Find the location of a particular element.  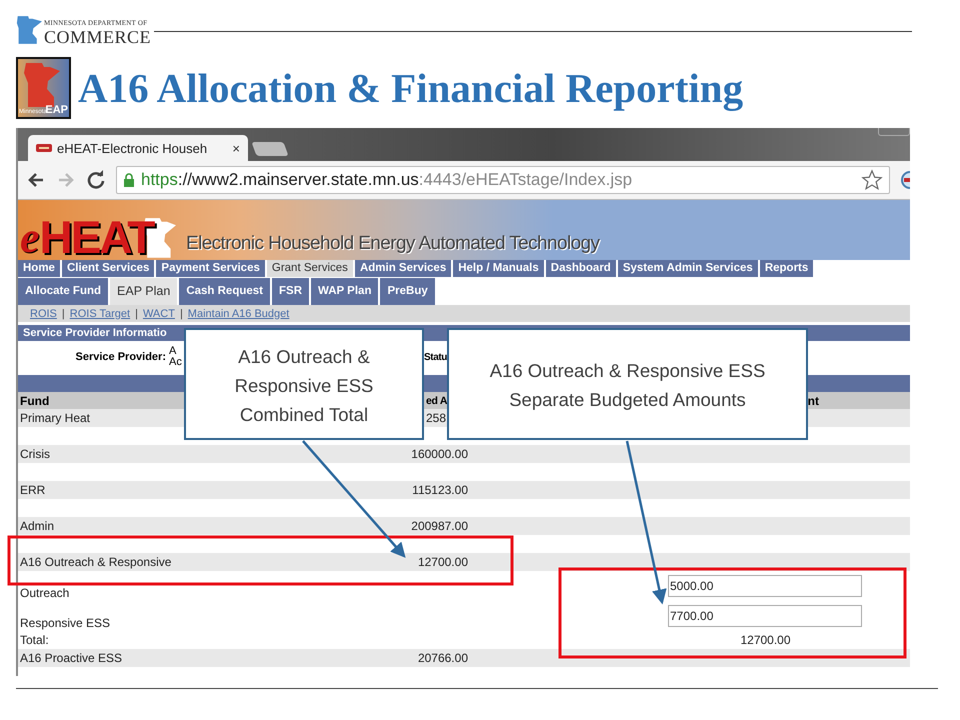

page-link: Maintain A16 Budget is located at coordinates (239, 314).